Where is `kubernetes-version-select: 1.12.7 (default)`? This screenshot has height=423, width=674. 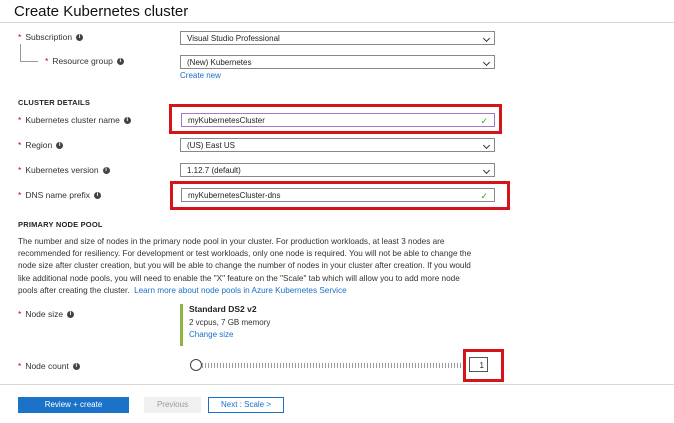 kubernetes-version-select: 1.12.7 (default) is located at coordinates (337, 170).